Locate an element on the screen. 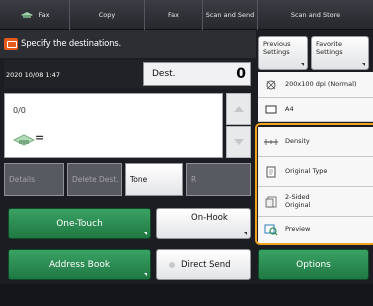 The height and width of the screenshot is (306, 373). bottom-bar is located at coordinates (186, 295).